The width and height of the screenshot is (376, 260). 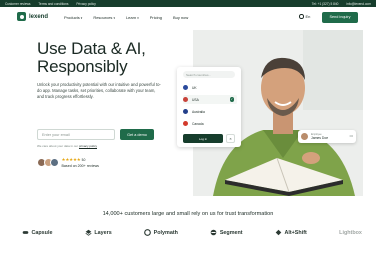 I want to click on logo-polymath: Polymath, so click(x=161, y=232).